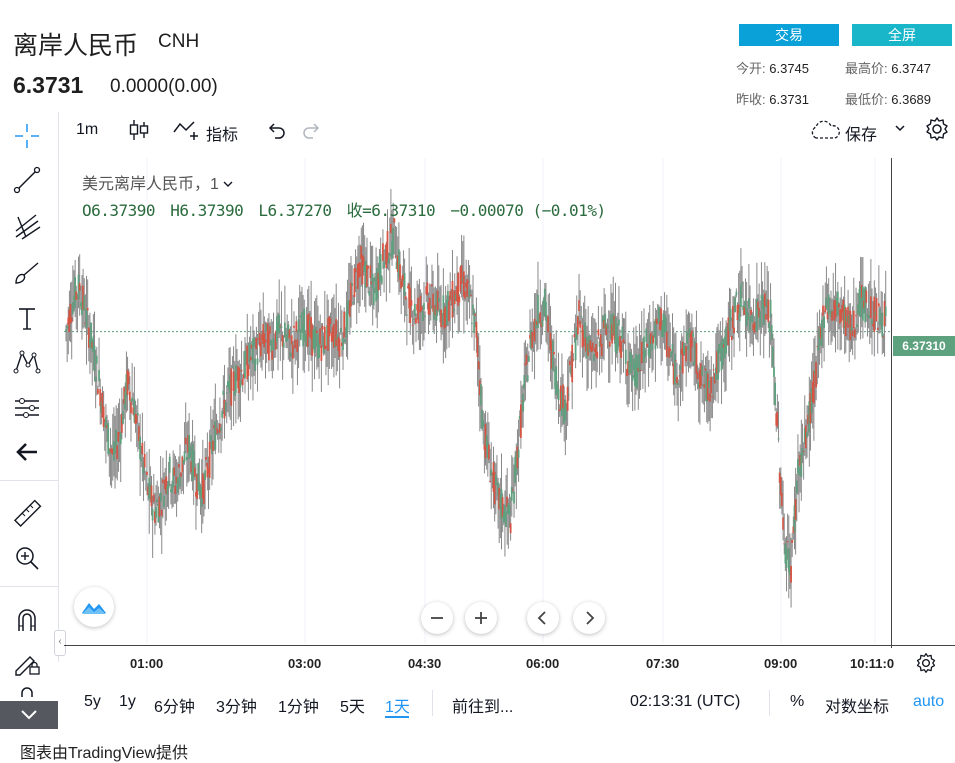 Image resolution: width=955 pixels, height=763 pixels. What do you see at coordinates (298, 705) in the screenshot?
I see `range-1min: 1分钟` at bounding box center [298, 705].